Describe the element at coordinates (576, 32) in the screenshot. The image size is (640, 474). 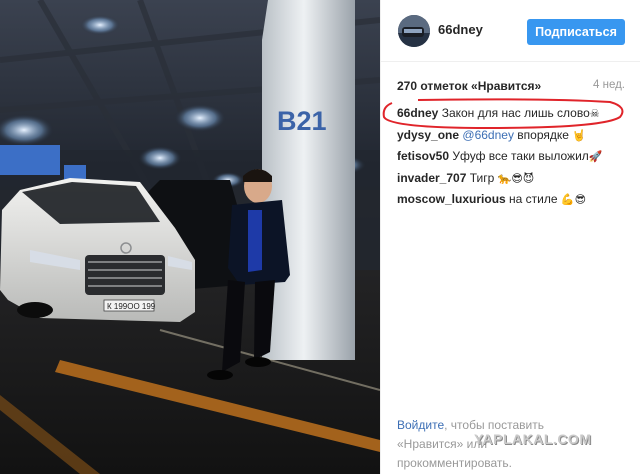
I see `follow-button: Подписаться` at that location.